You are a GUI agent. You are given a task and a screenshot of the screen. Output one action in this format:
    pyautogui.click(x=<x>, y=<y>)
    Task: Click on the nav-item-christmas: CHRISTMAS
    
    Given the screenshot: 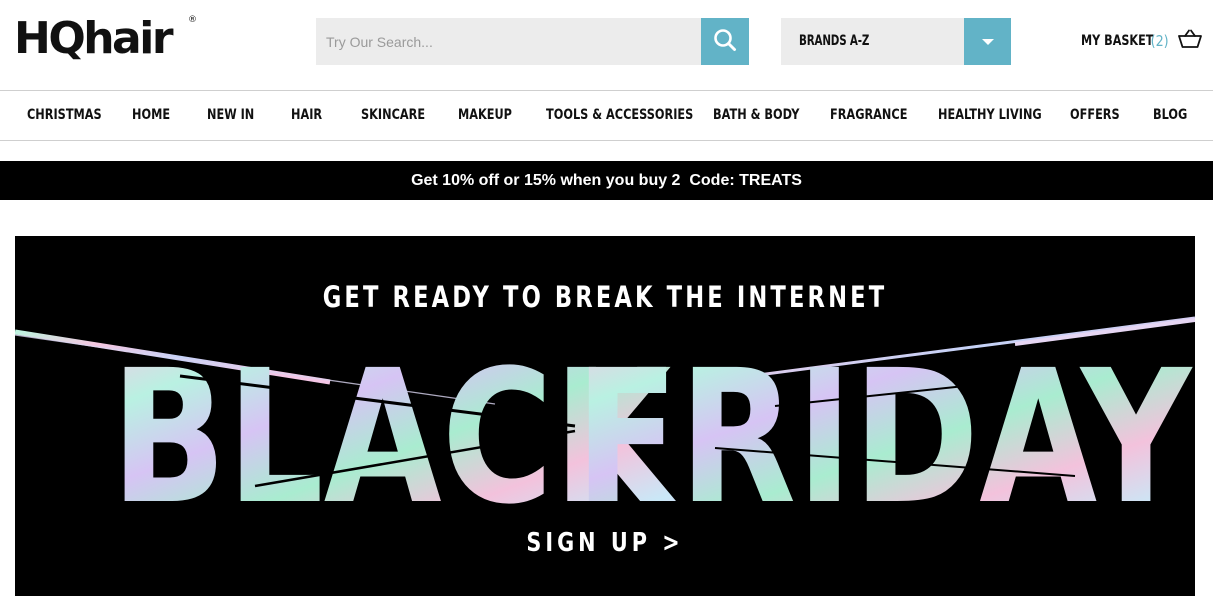 What is the action you would take?
    pyautogui.click(x=64, y=115)
    